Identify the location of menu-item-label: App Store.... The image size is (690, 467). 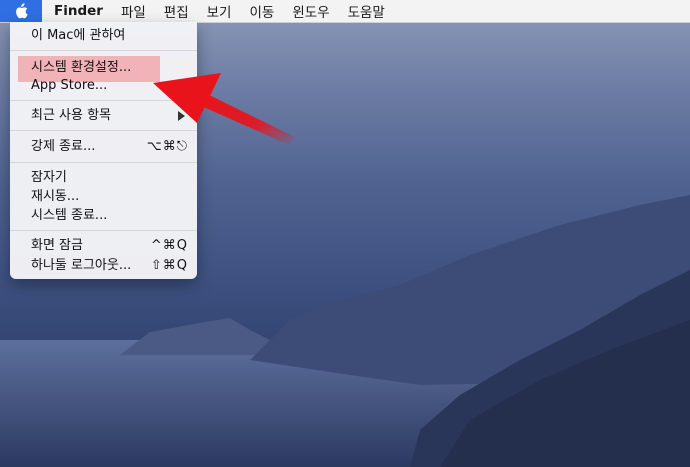
(69, 85).